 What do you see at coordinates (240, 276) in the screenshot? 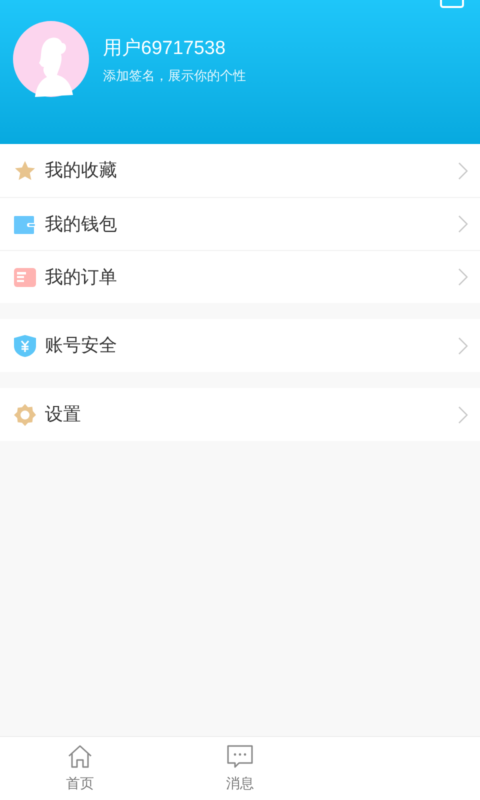
I see `menu-item: 我的订单` at bounding box center [240, 276].